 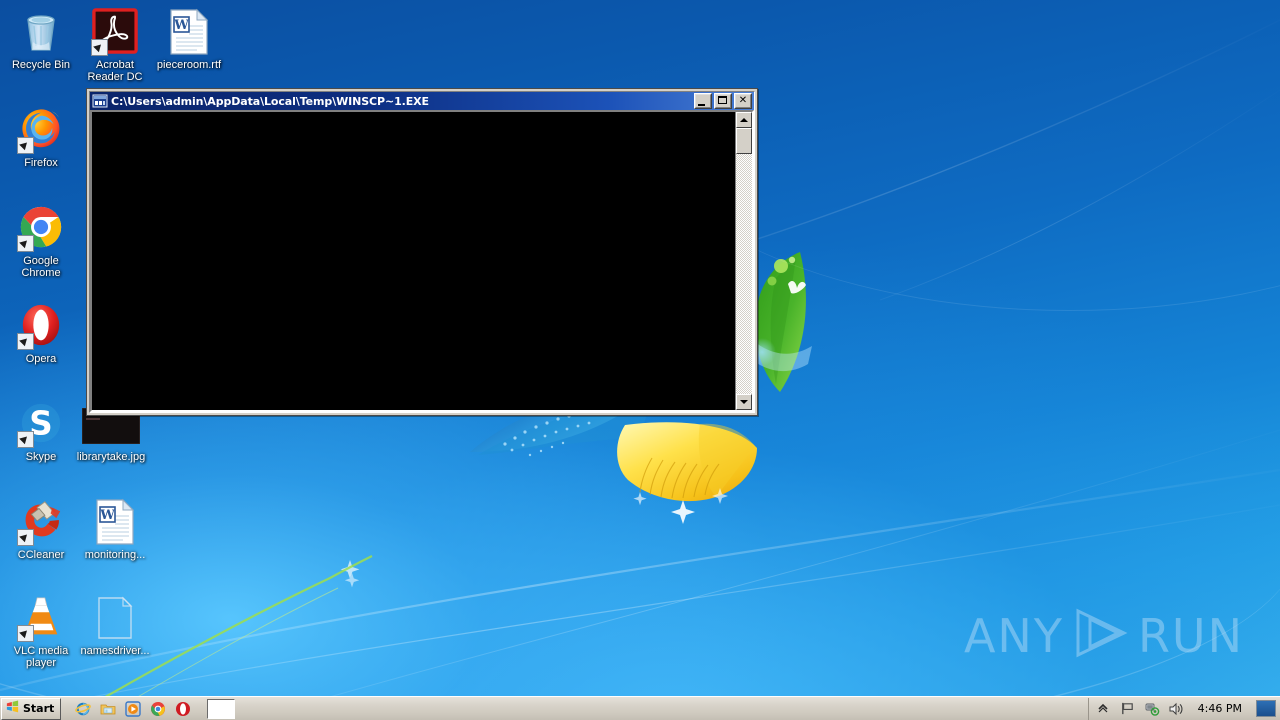 What do you see at coordinates (41, 65) in the screenshot?
I see `desktop-icon-label: Recycle Bin` at bounding box center [41, 65].